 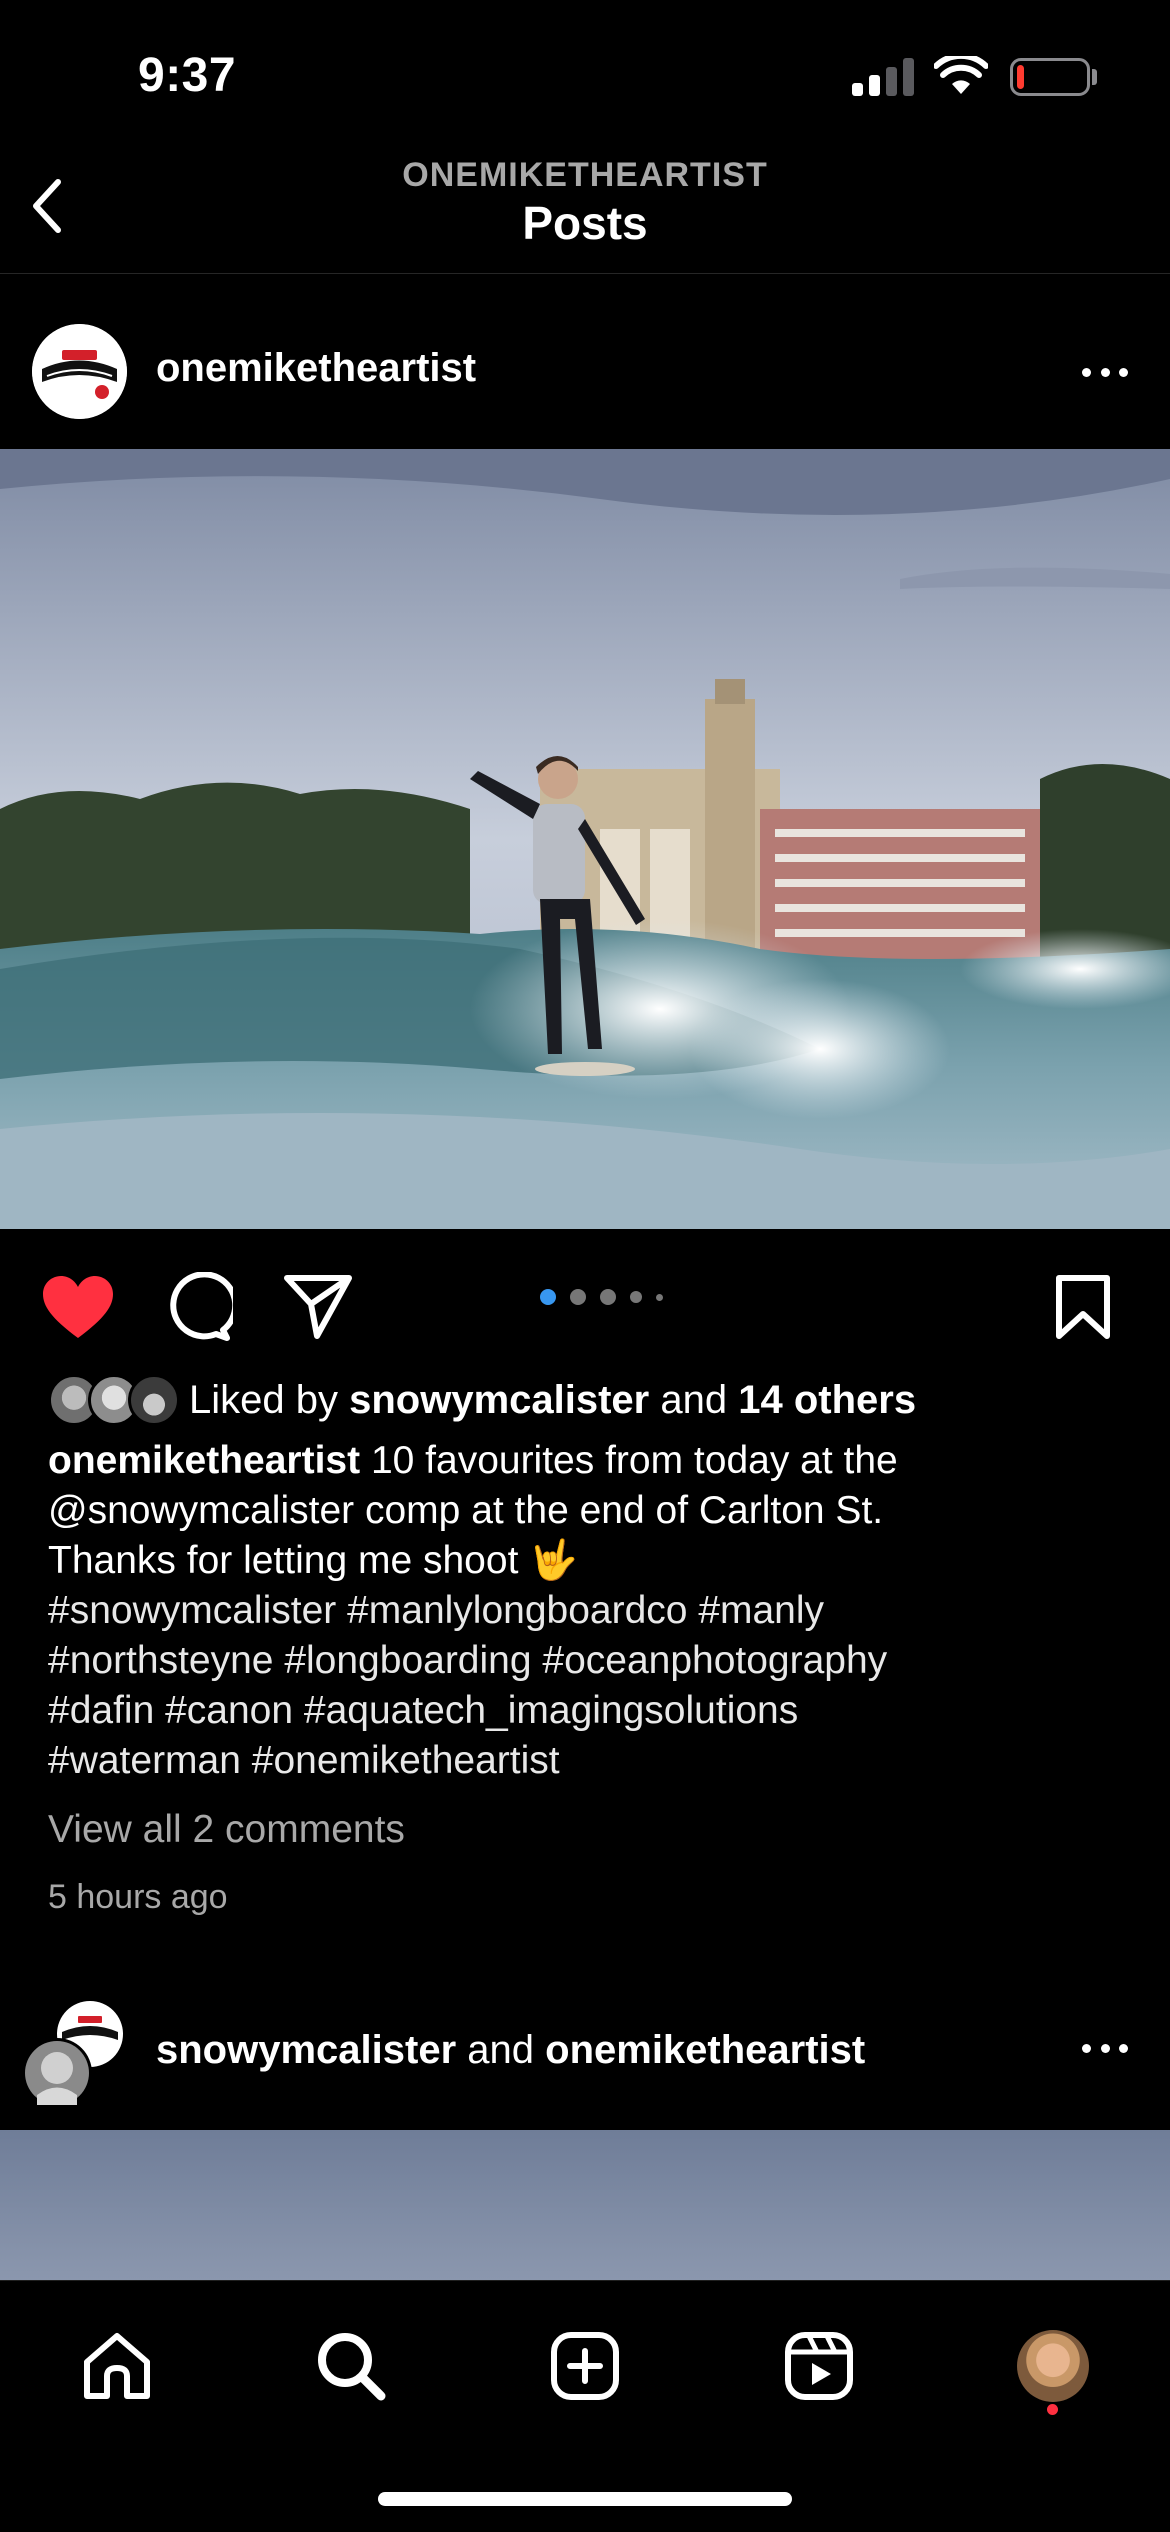 What do you see at coordinates (499, 1400) in the screenshot?
I see `liker-username: snowymcalister` at bounding box center [499, 1400].